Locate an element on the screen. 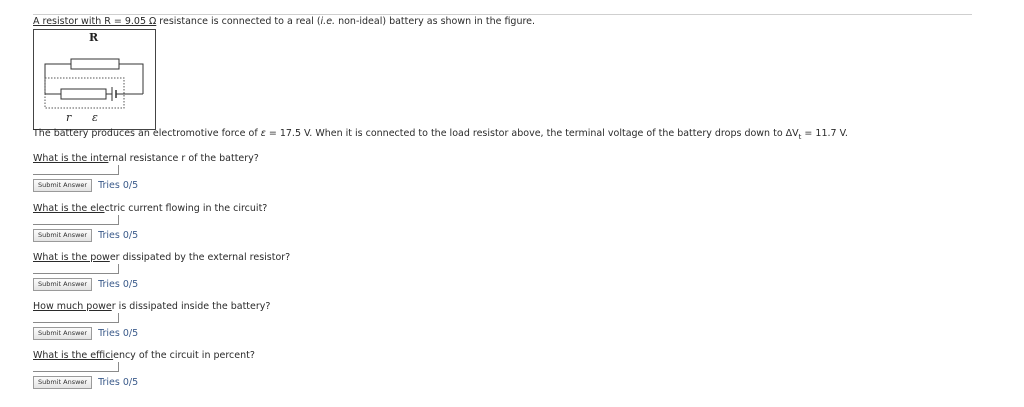 This screenshot has width=1024, height=407. top-divider is located at coordinates (502, 14).